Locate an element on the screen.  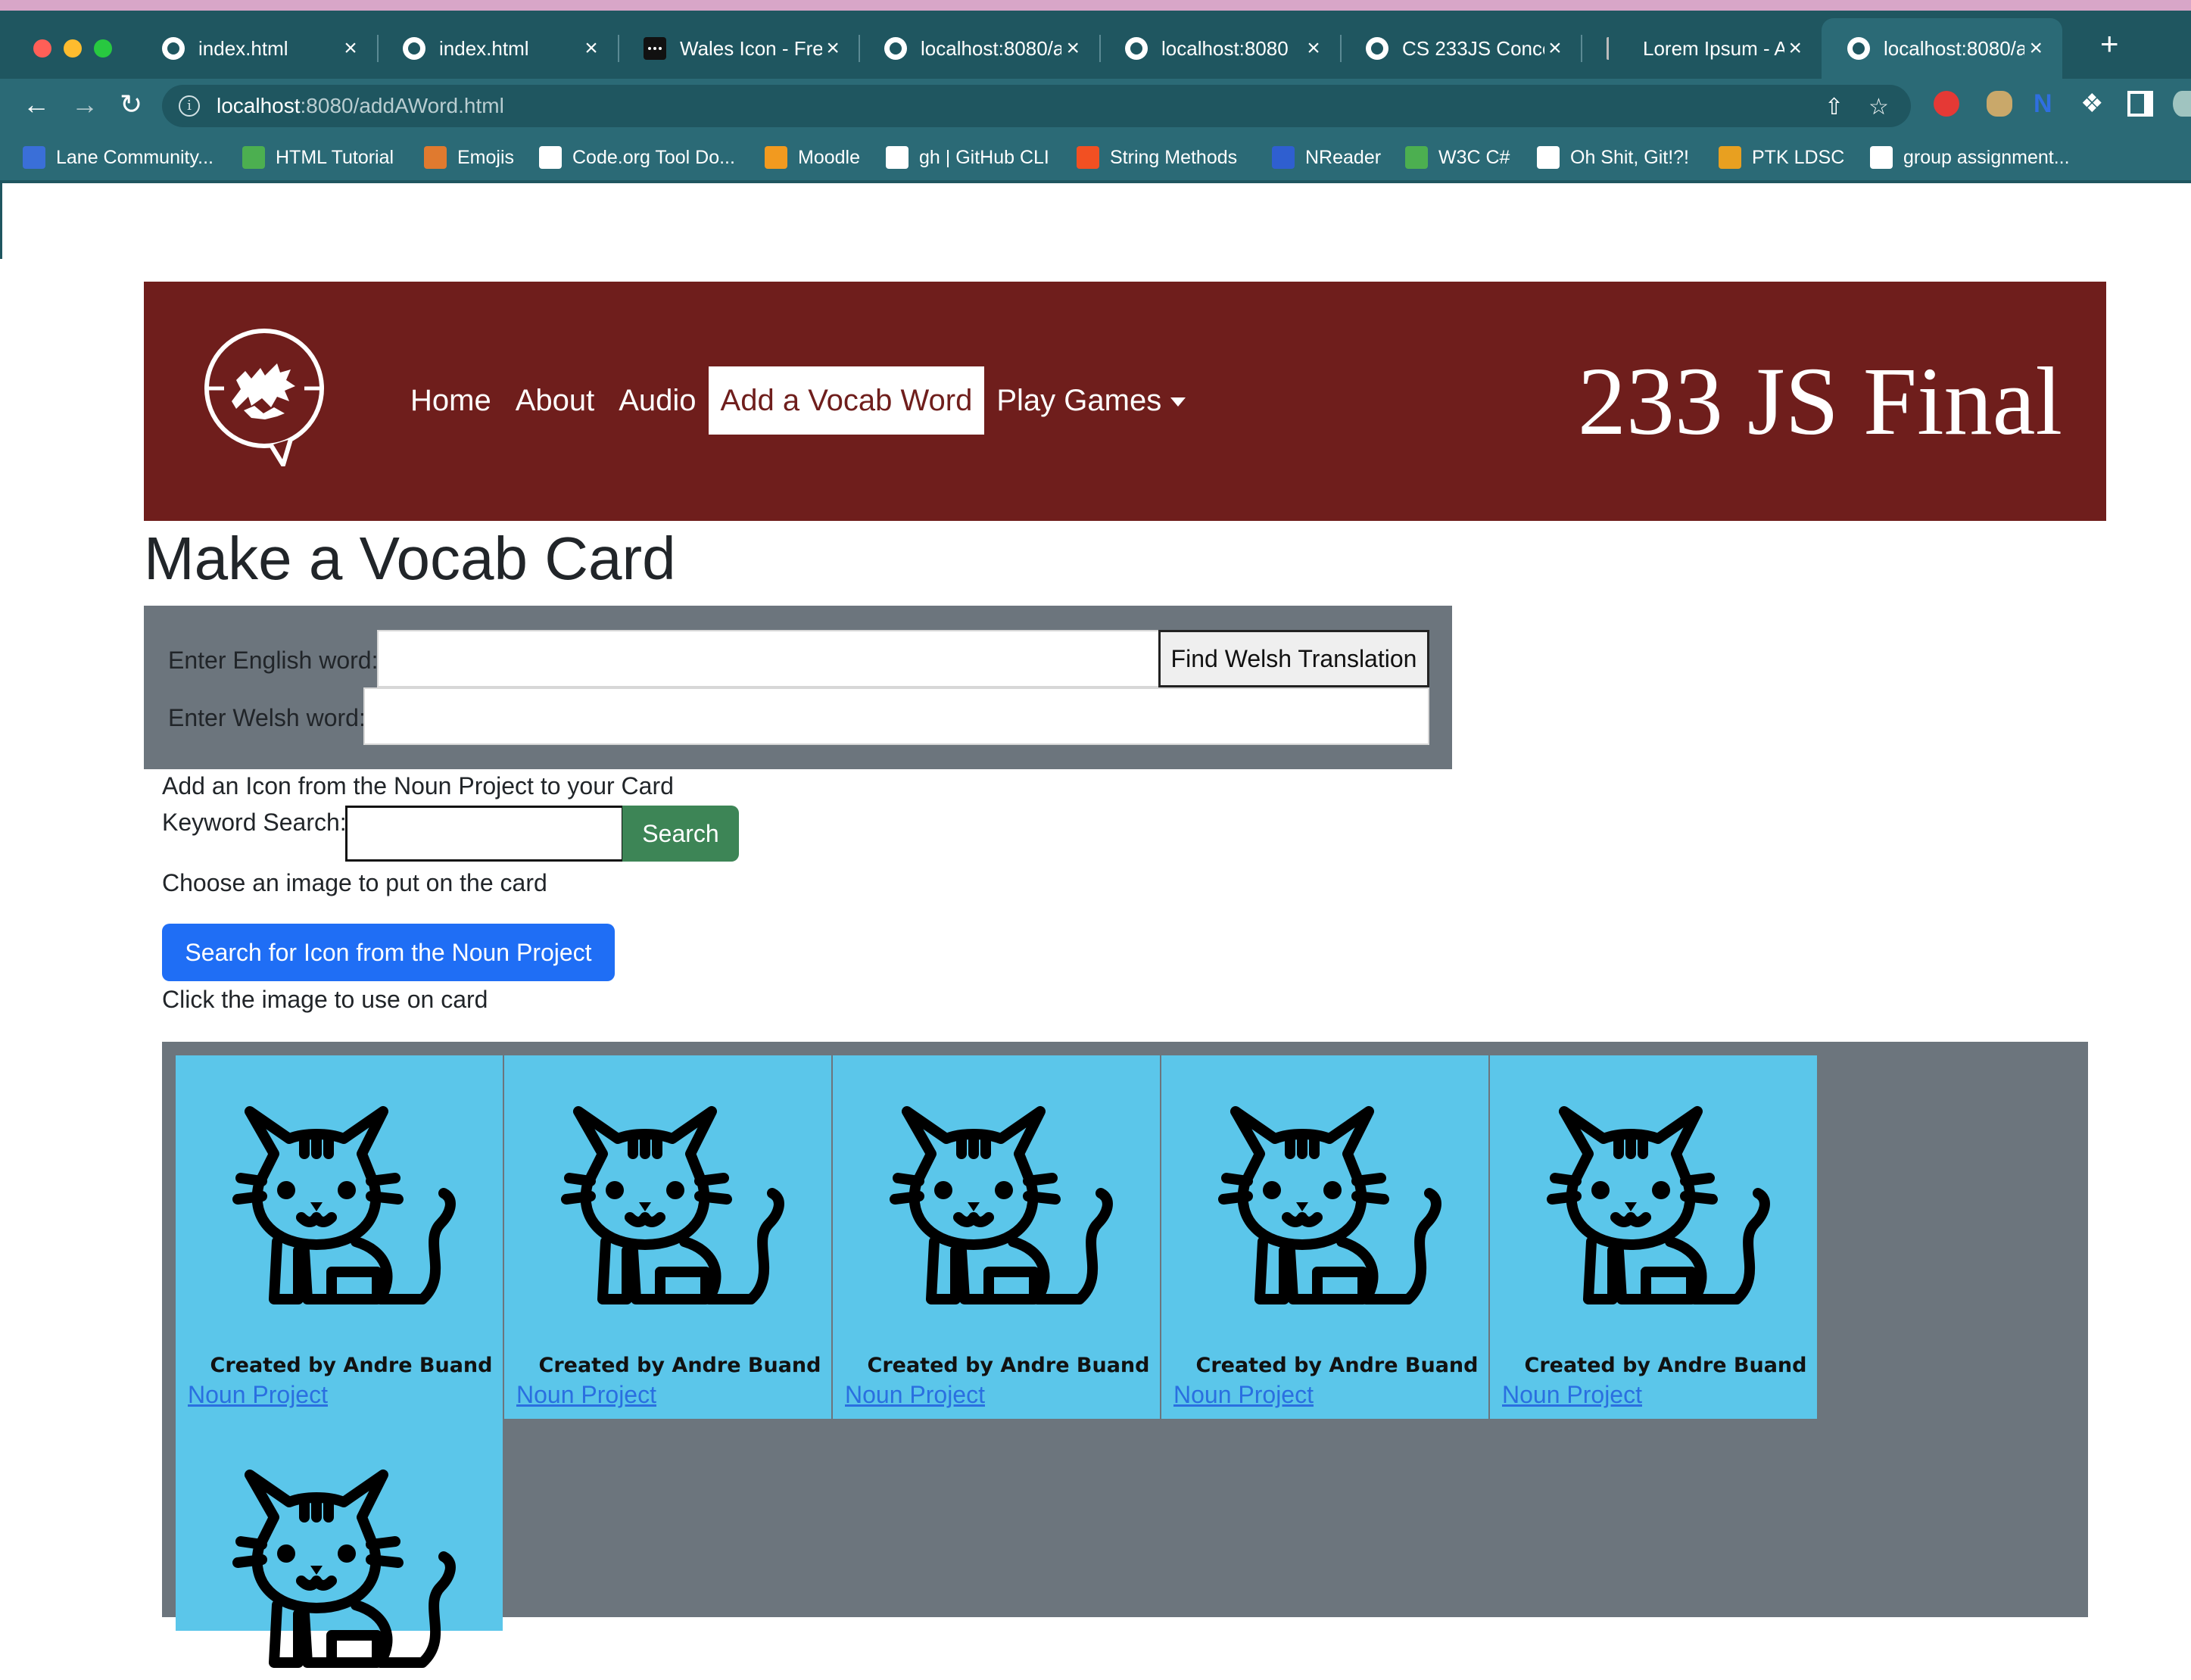
bookmark-item: NReader is located at coordinates (1326, 157).